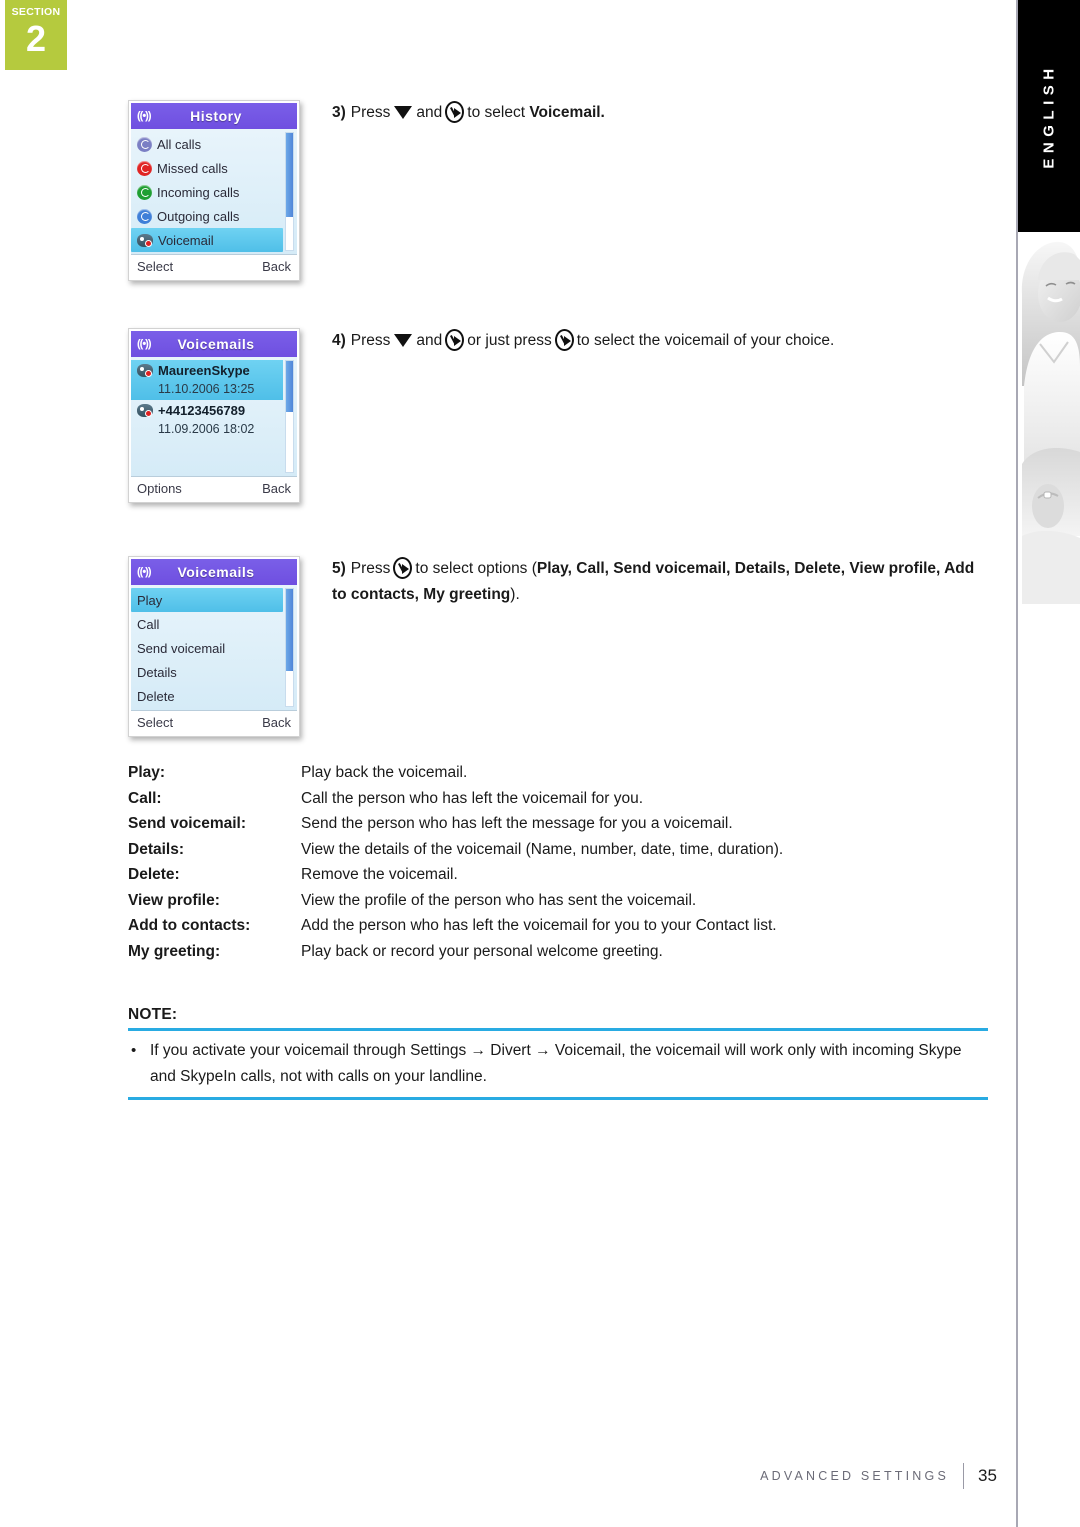  Describe the element at coordinates (204, 370) in the screenshot. I see `voicemail-entry-name: MaureenSkype` at that location.